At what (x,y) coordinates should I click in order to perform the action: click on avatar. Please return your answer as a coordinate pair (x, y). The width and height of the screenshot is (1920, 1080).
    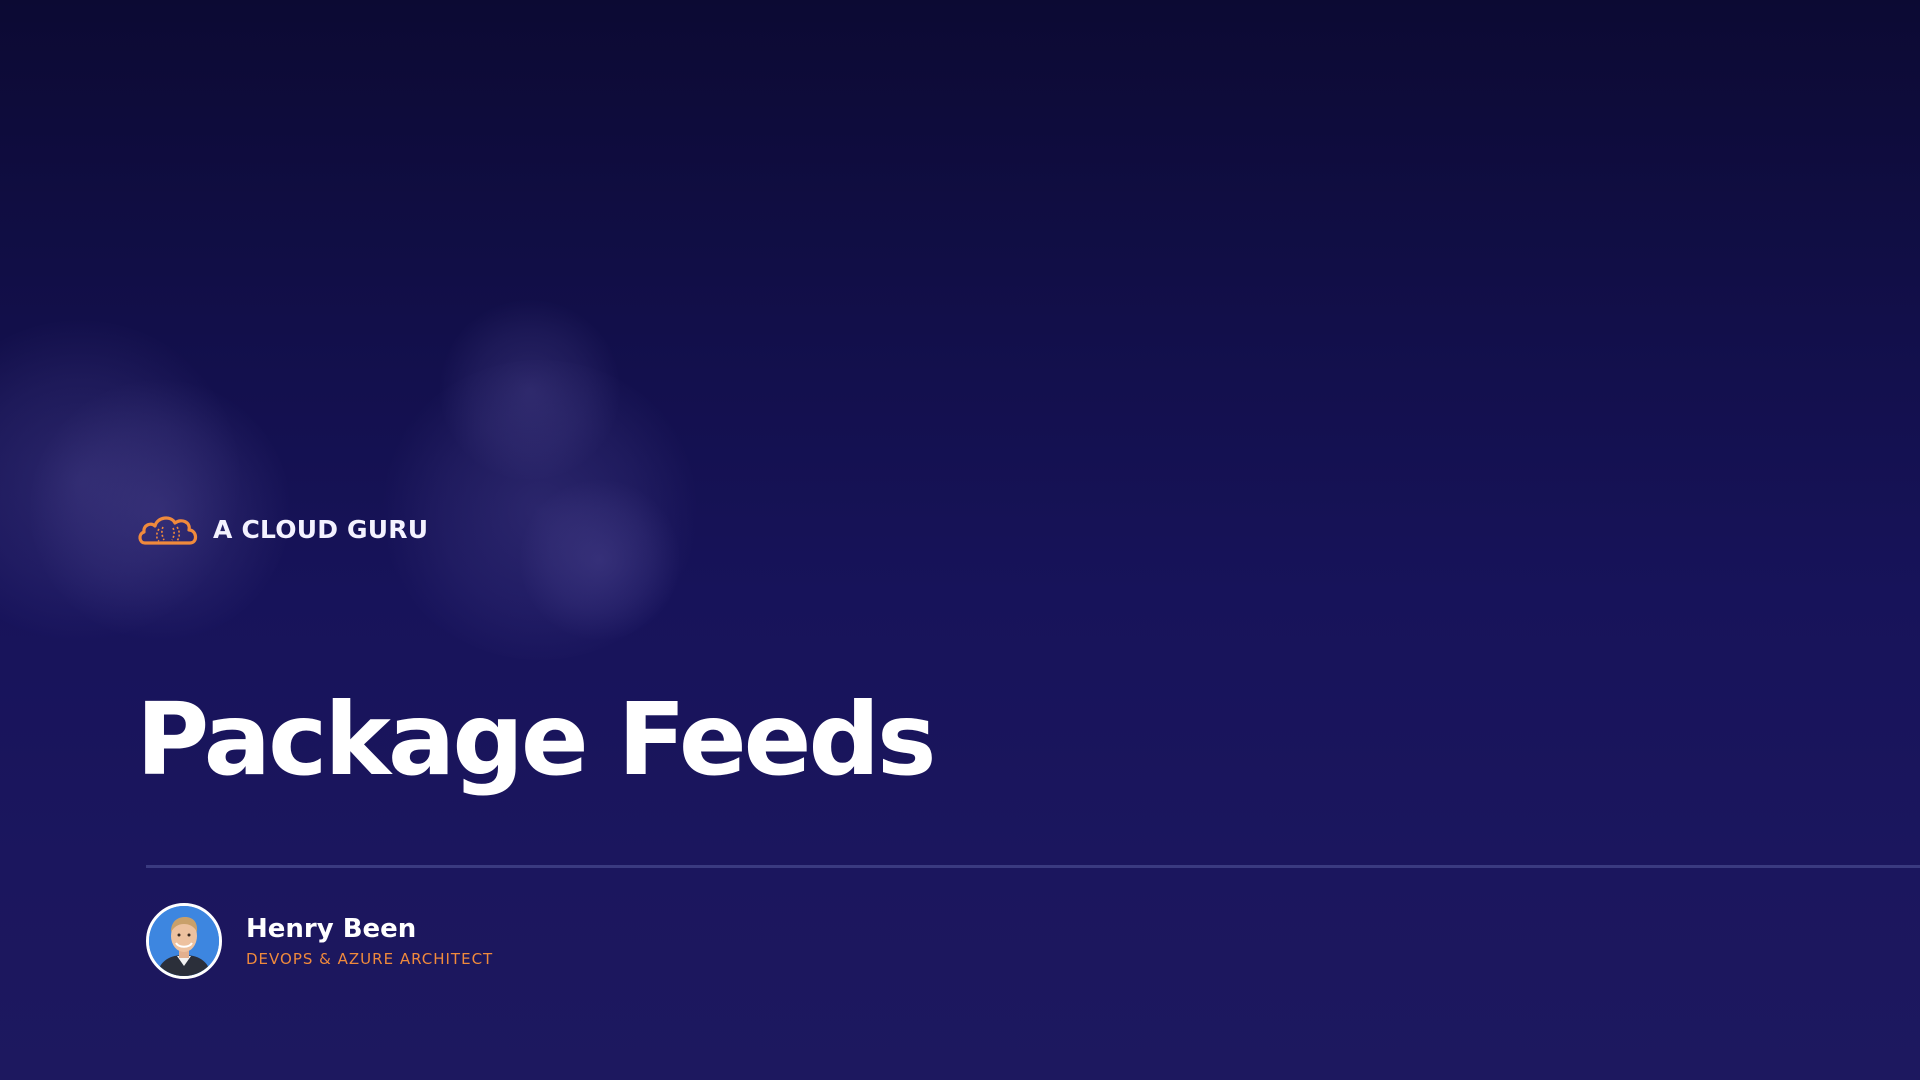
    Looking at the image, I should click on (184, 941).